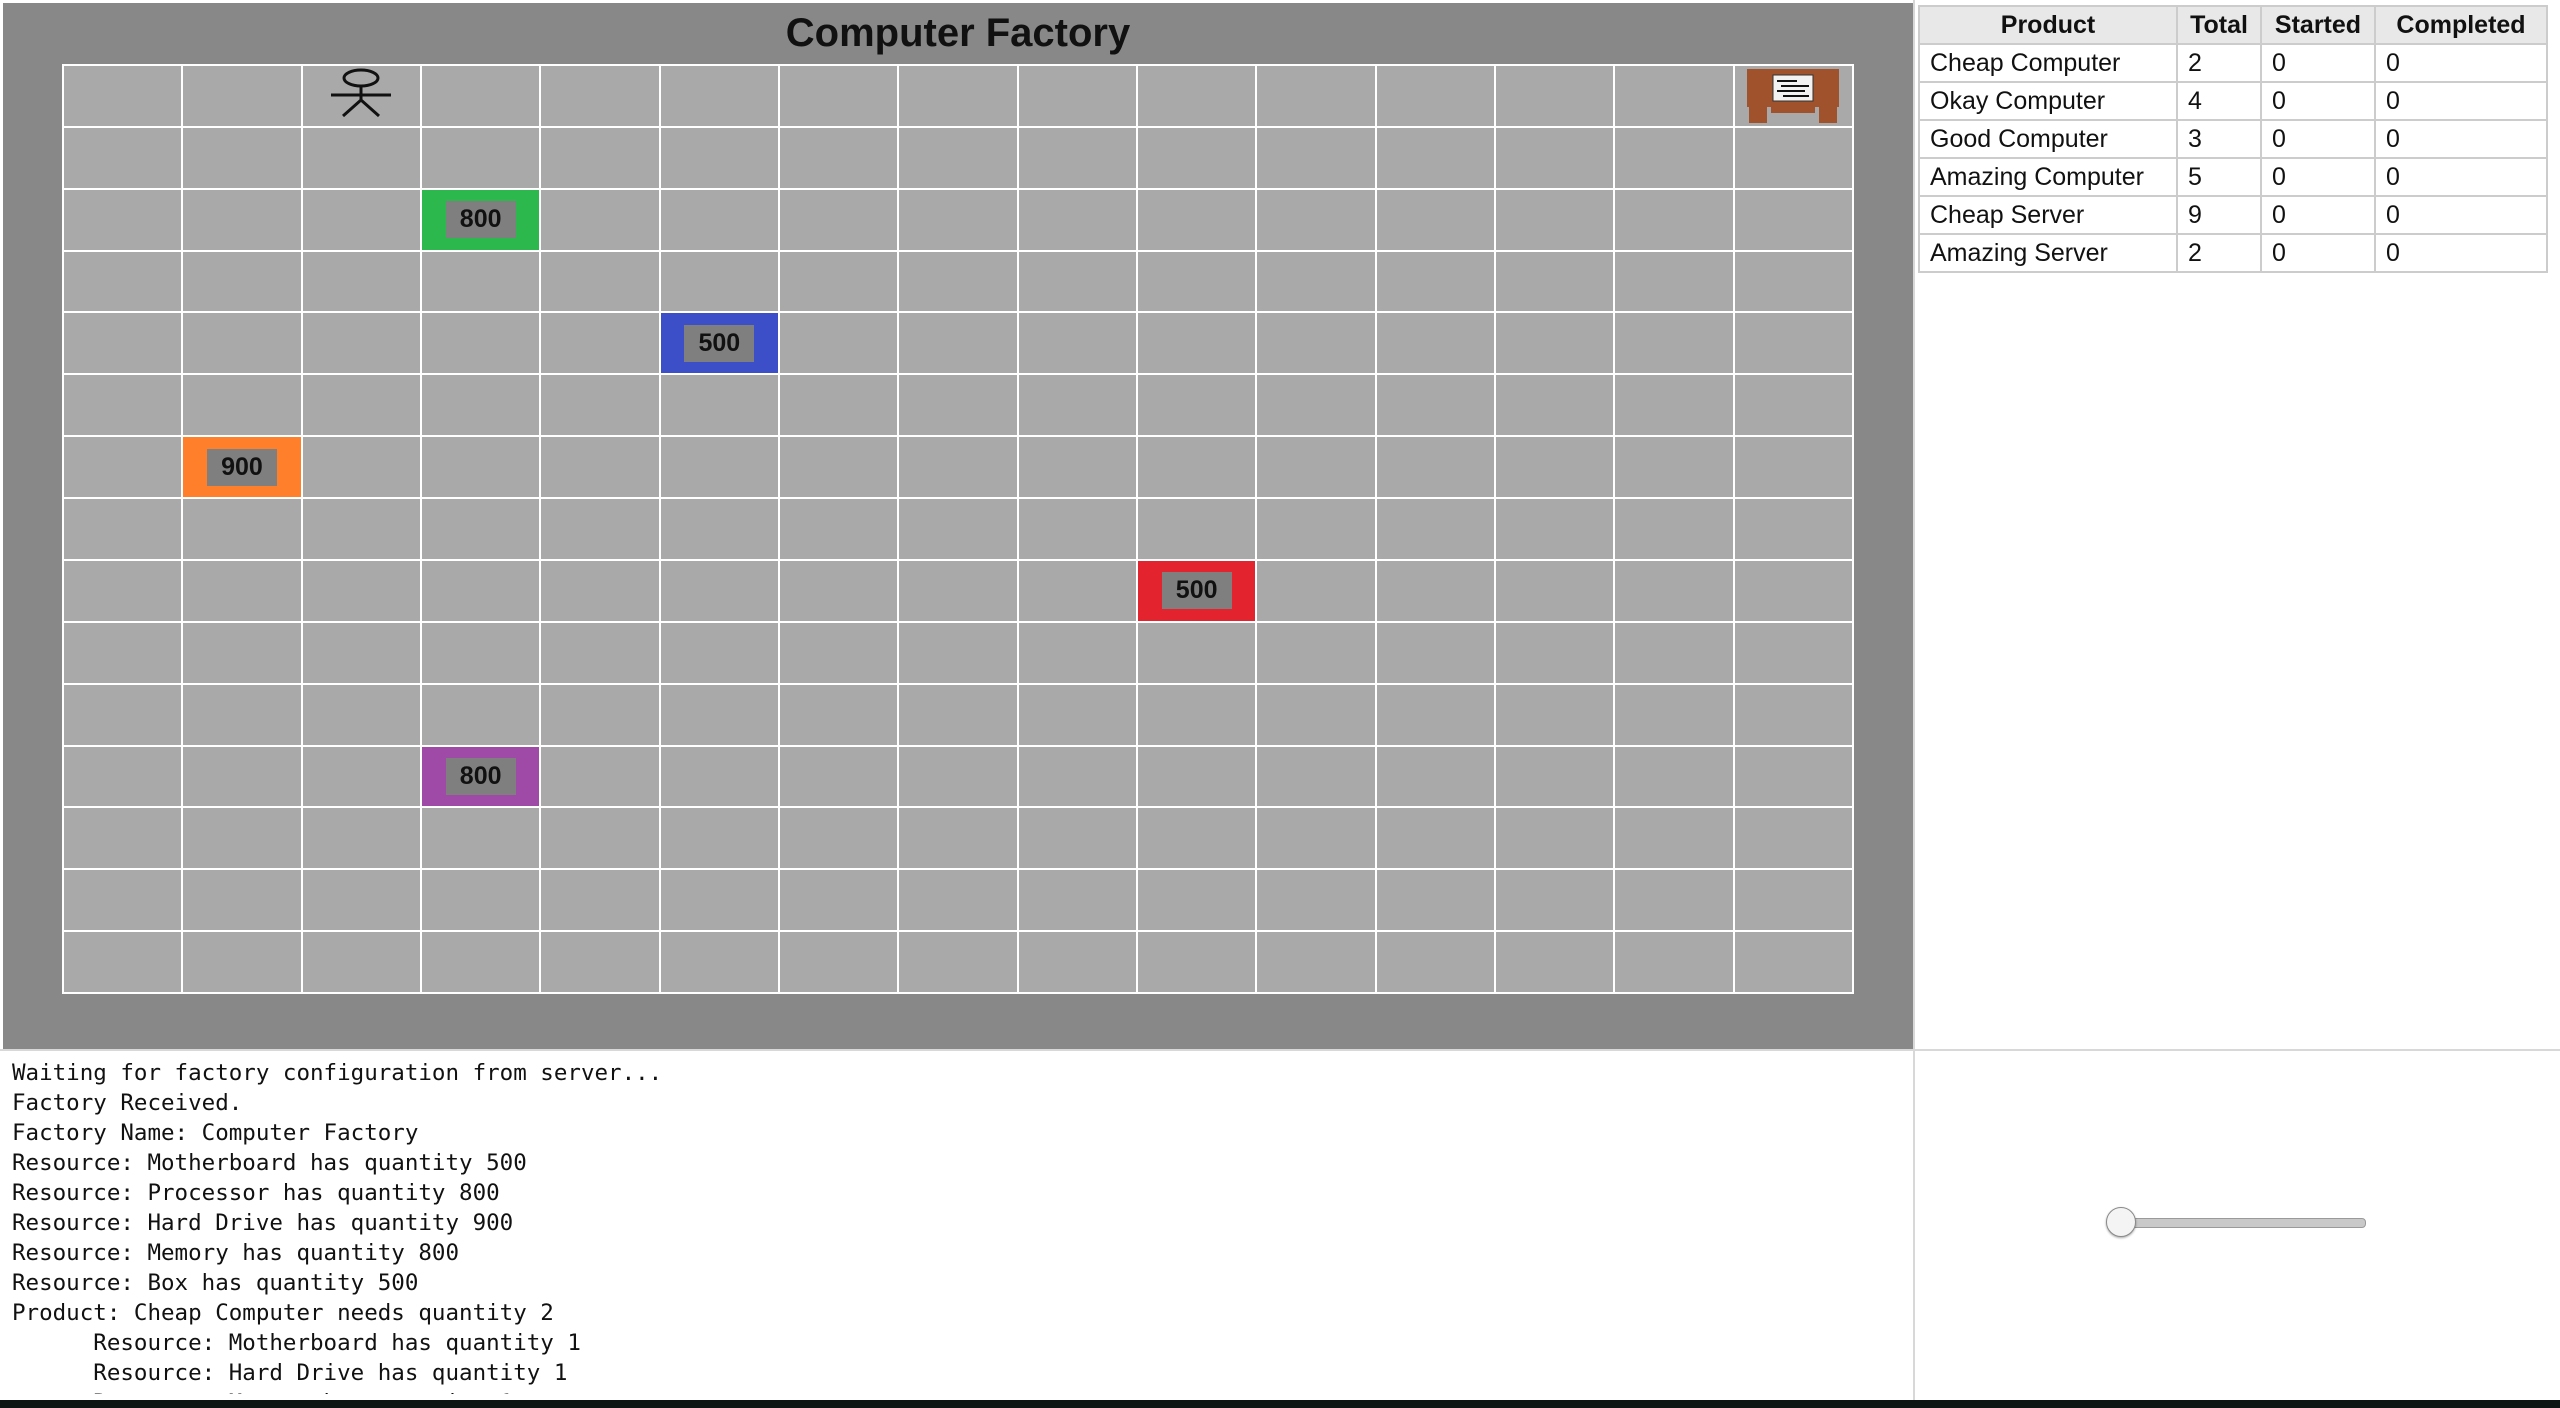  What do you see at coordinates (2121, 1222) in the screenshot?
I see `speed-slider-thumb` at bounding box center [2121, 1222].